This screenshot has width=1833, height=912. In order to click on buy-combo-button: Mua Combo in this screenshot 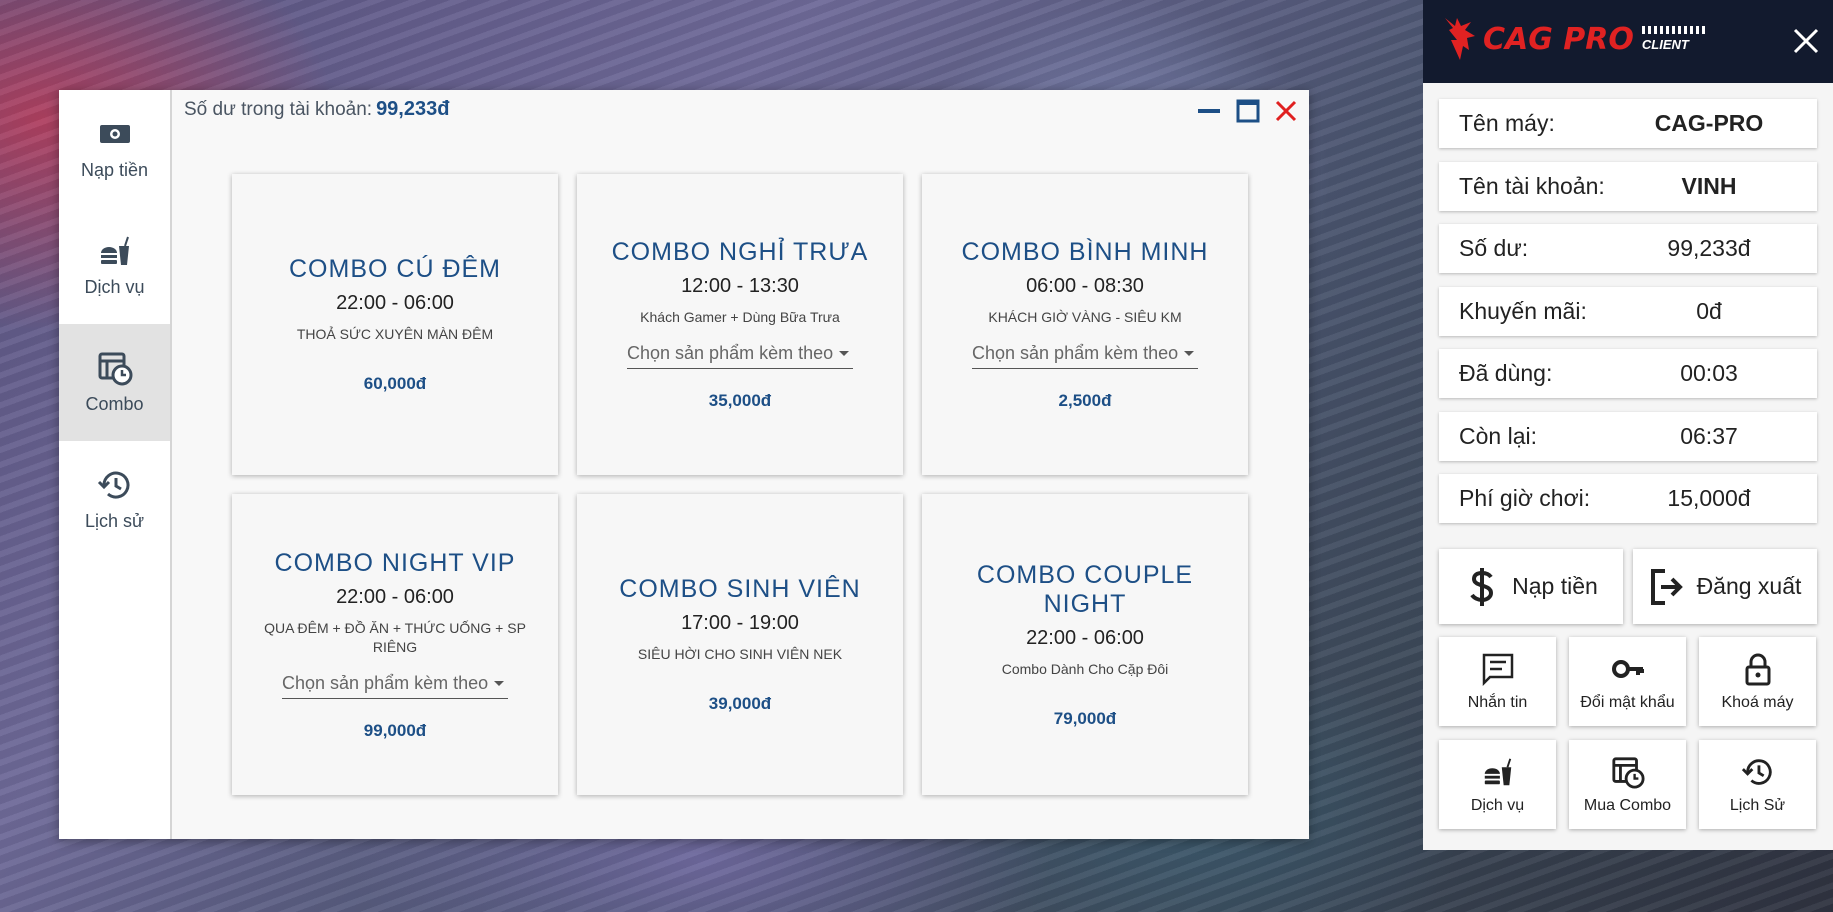, I will do `click(1627, 784)`.